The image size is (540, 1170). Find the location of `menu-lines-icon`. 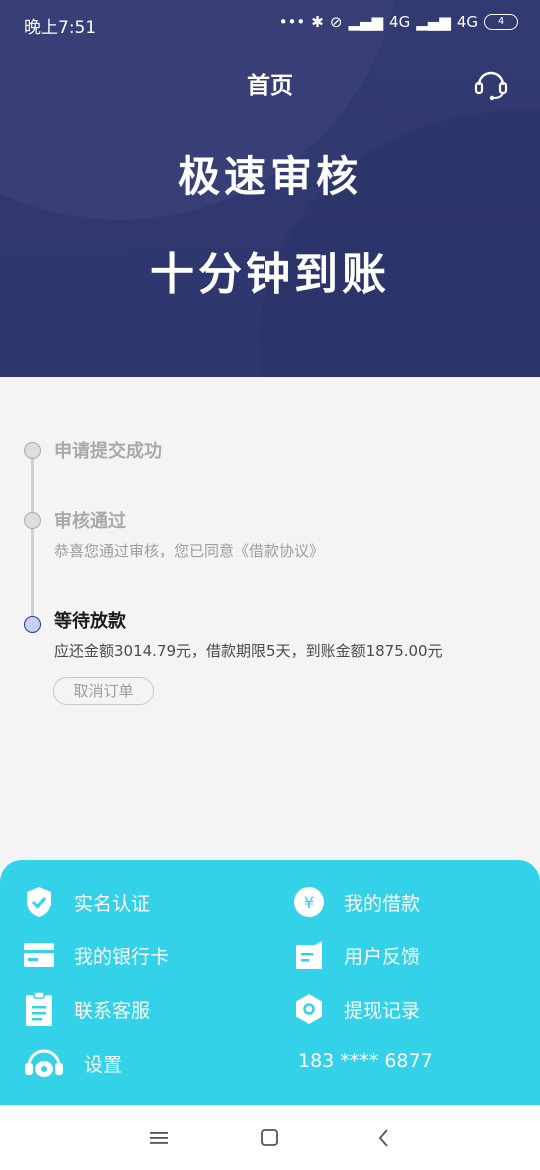

menu-lines-icon is located at coordinates (159, 1138).